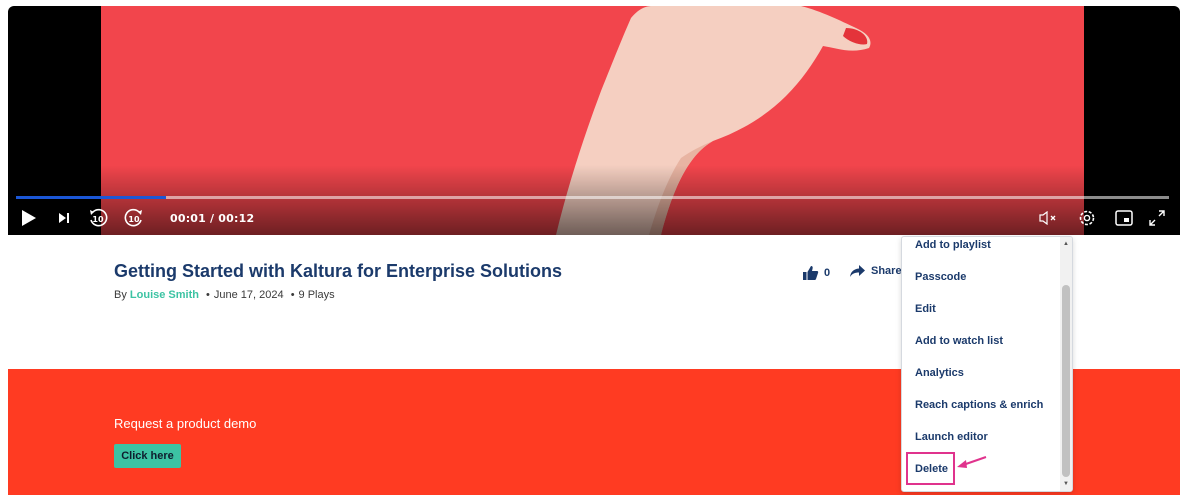 The height and width of the screenshot is (495, 1180). What do you see at coordinates (120, 295) in the screenshot?
I see `by-prefix: By` at bounding box center [120, 295].